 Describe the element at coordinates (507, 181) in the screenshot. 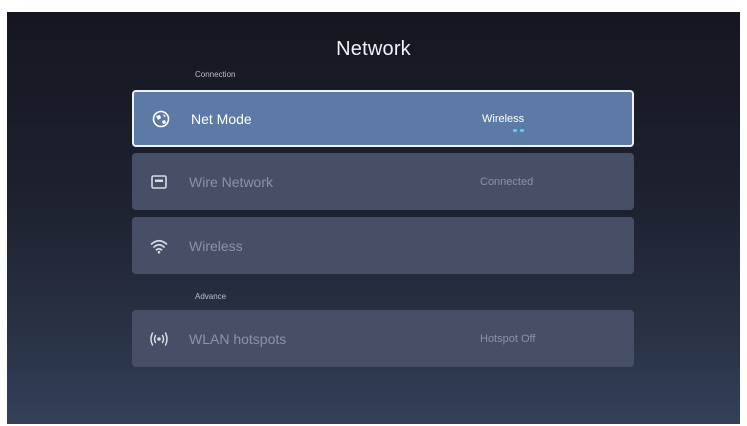

I see `row-value: Connected` at that location.